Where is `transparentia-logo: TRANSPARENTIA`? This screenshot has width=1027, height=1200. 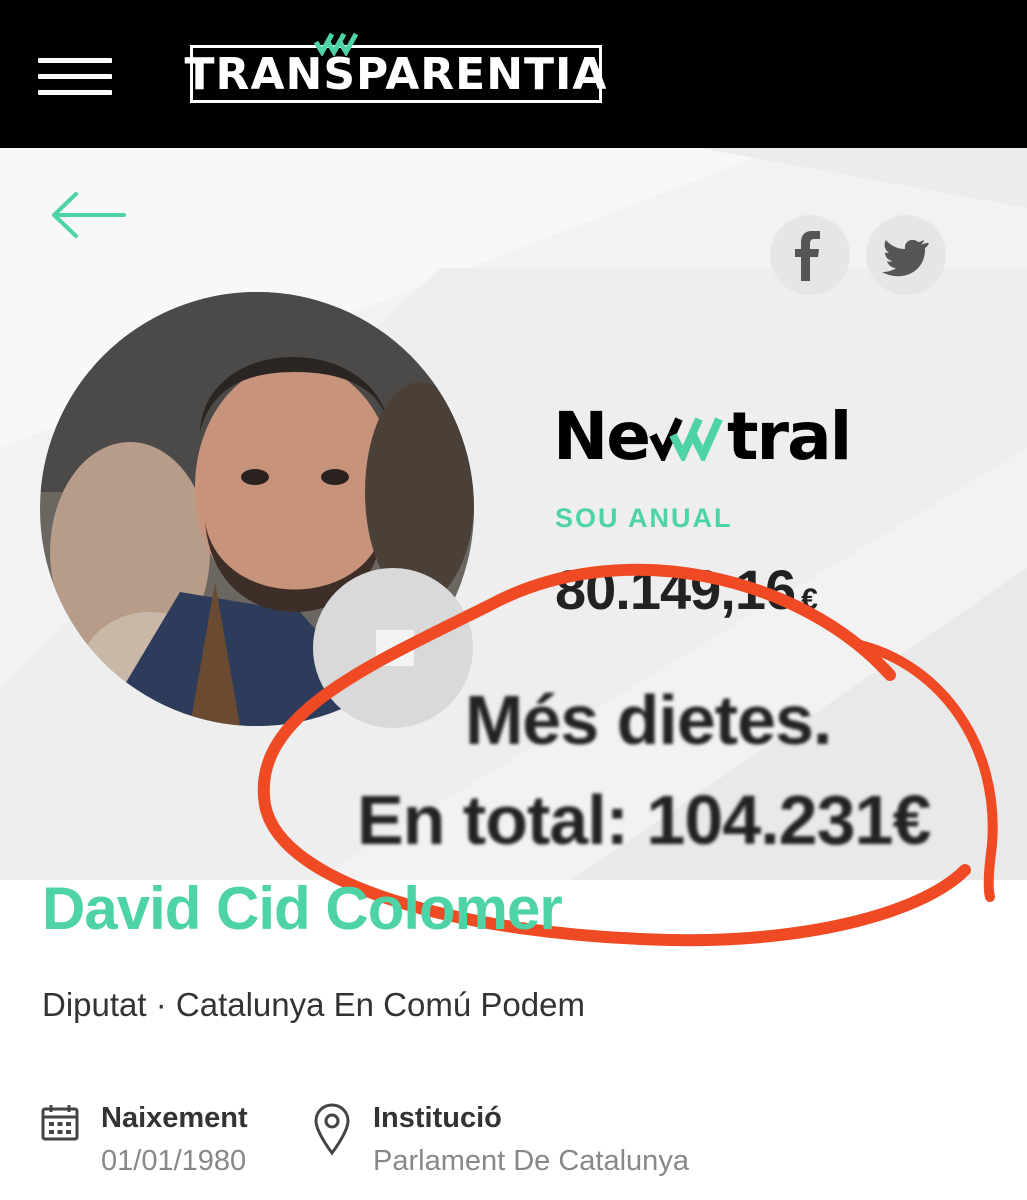 transparentia-logo: TRANSPARENTIA is located at coordinates (395, 74).